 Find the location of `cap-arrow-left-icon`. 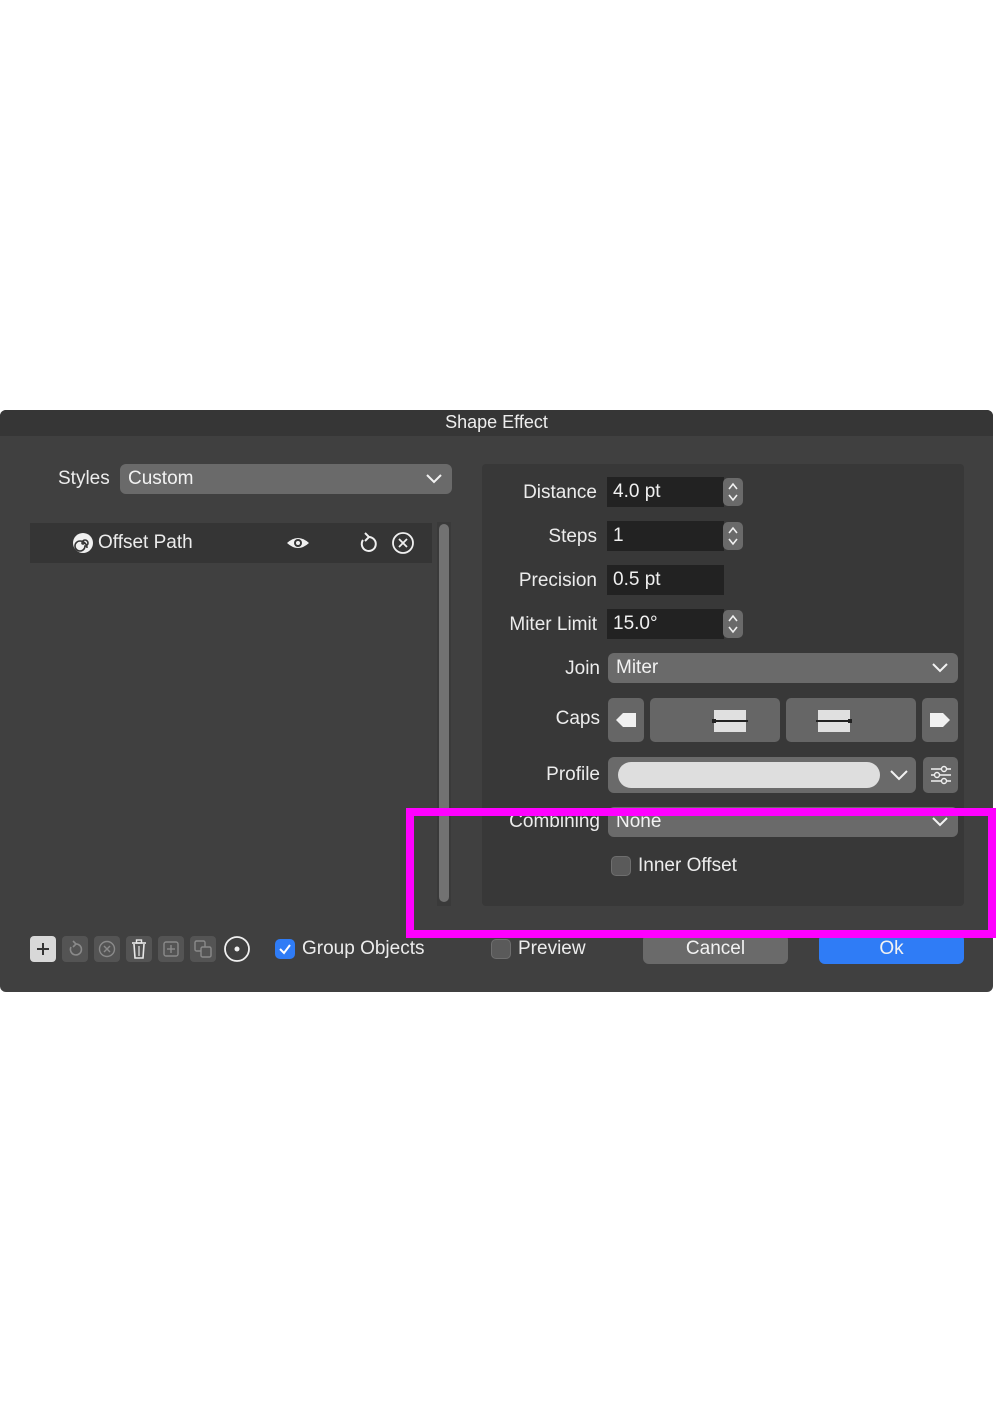

cap-arrow-left-icon is located at coordinates (626, 720).